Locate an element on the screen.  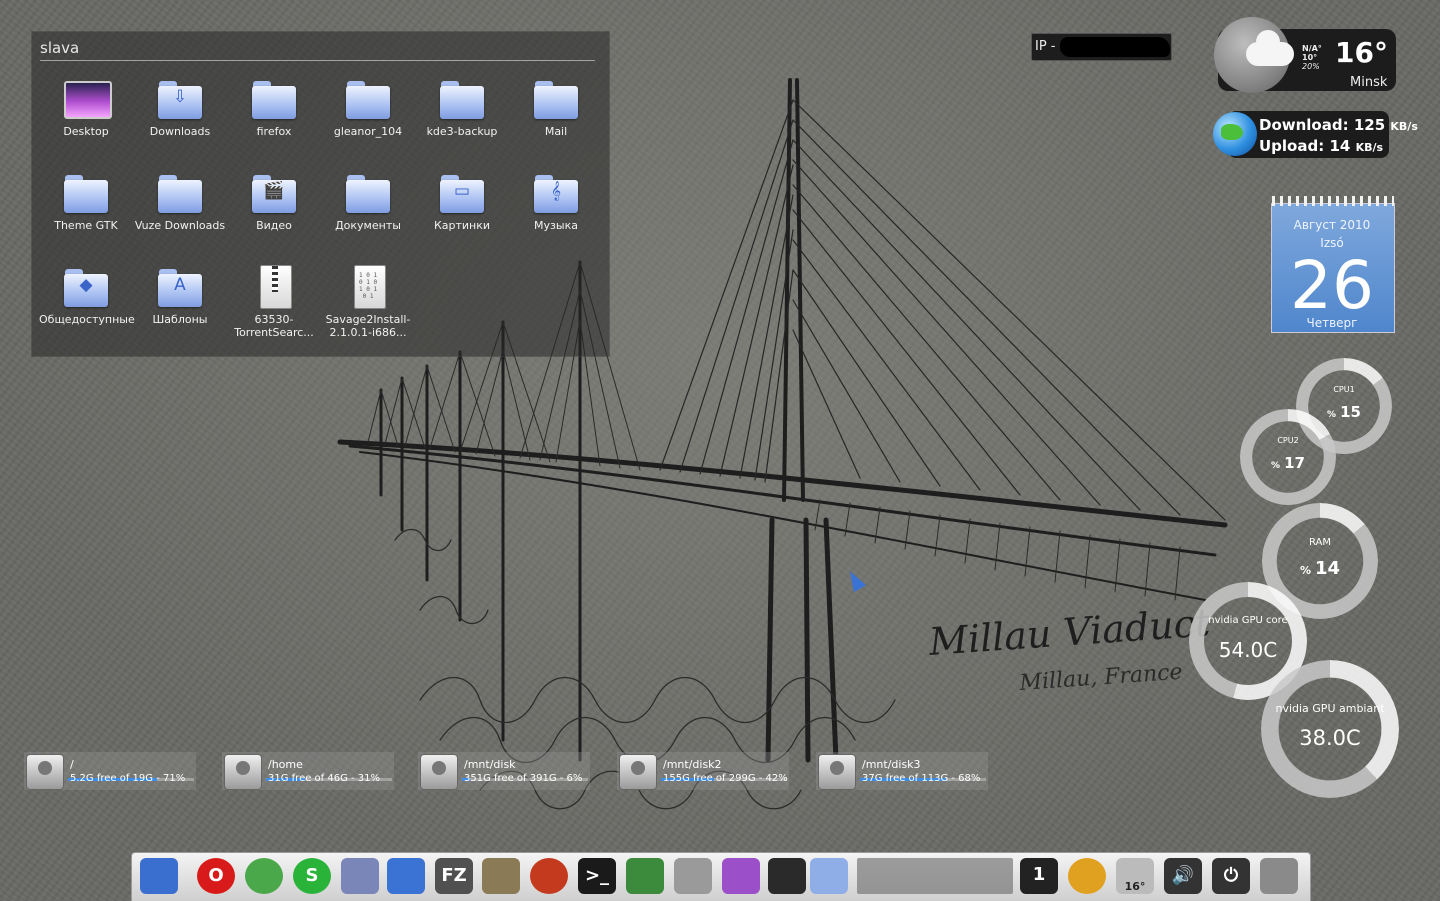
folder-item: kde3-backup is located at coordinates (462, 107).